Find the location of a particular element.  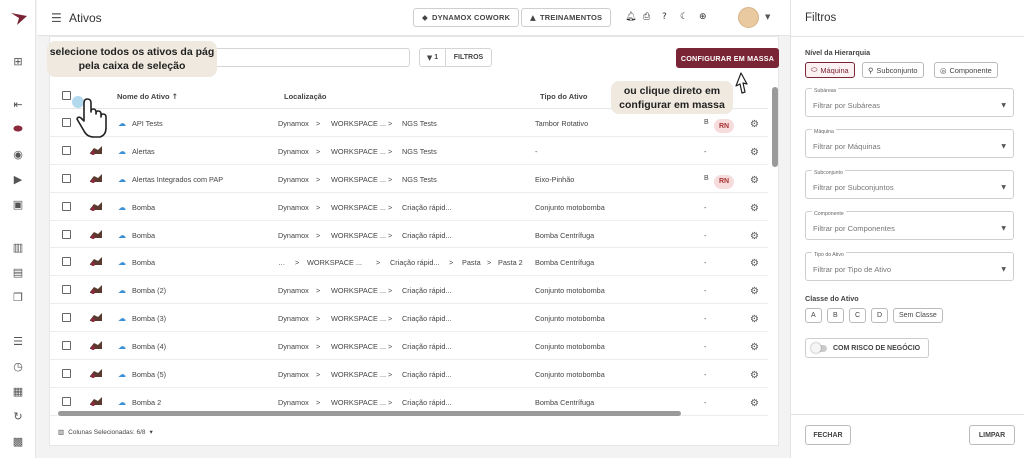

hierarchy-icon: ⊞ is located at coordinates (18, 61).